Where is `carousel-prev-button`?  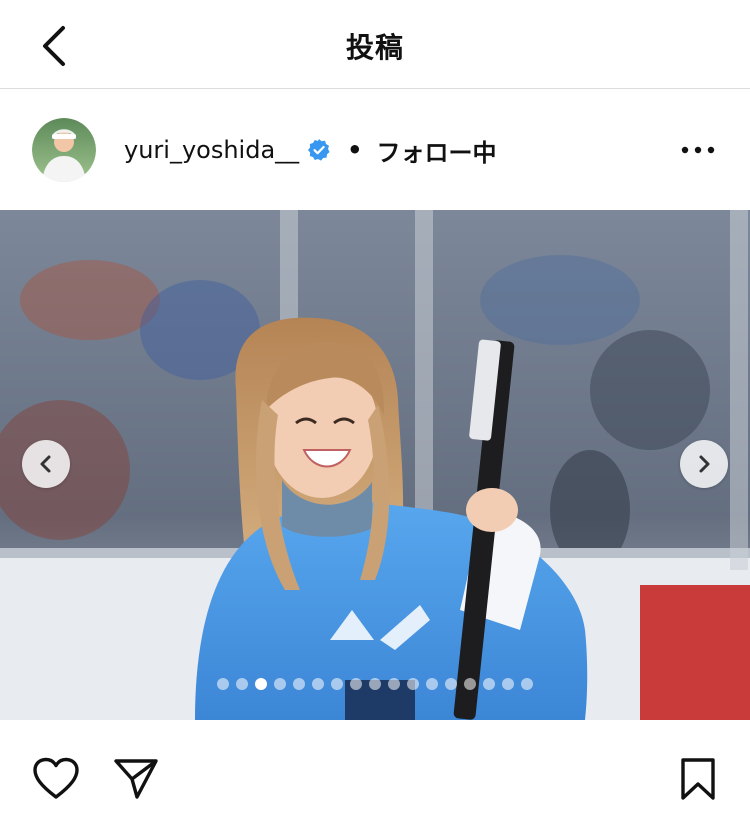 carousel-prev-button is located at coordinates (46, 464).